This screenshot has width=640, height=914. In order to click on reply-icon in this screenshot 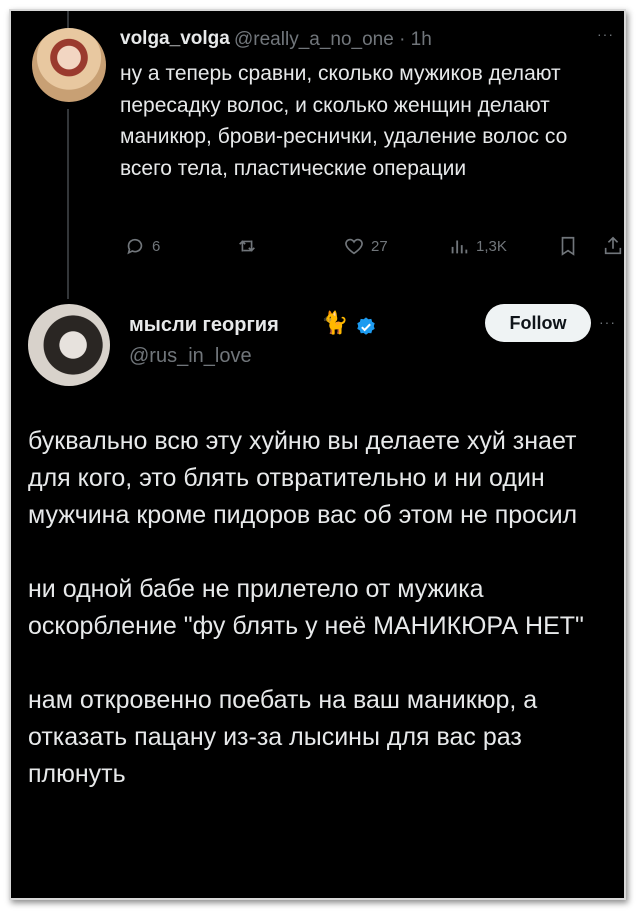, I will do `click(135, 246)`.